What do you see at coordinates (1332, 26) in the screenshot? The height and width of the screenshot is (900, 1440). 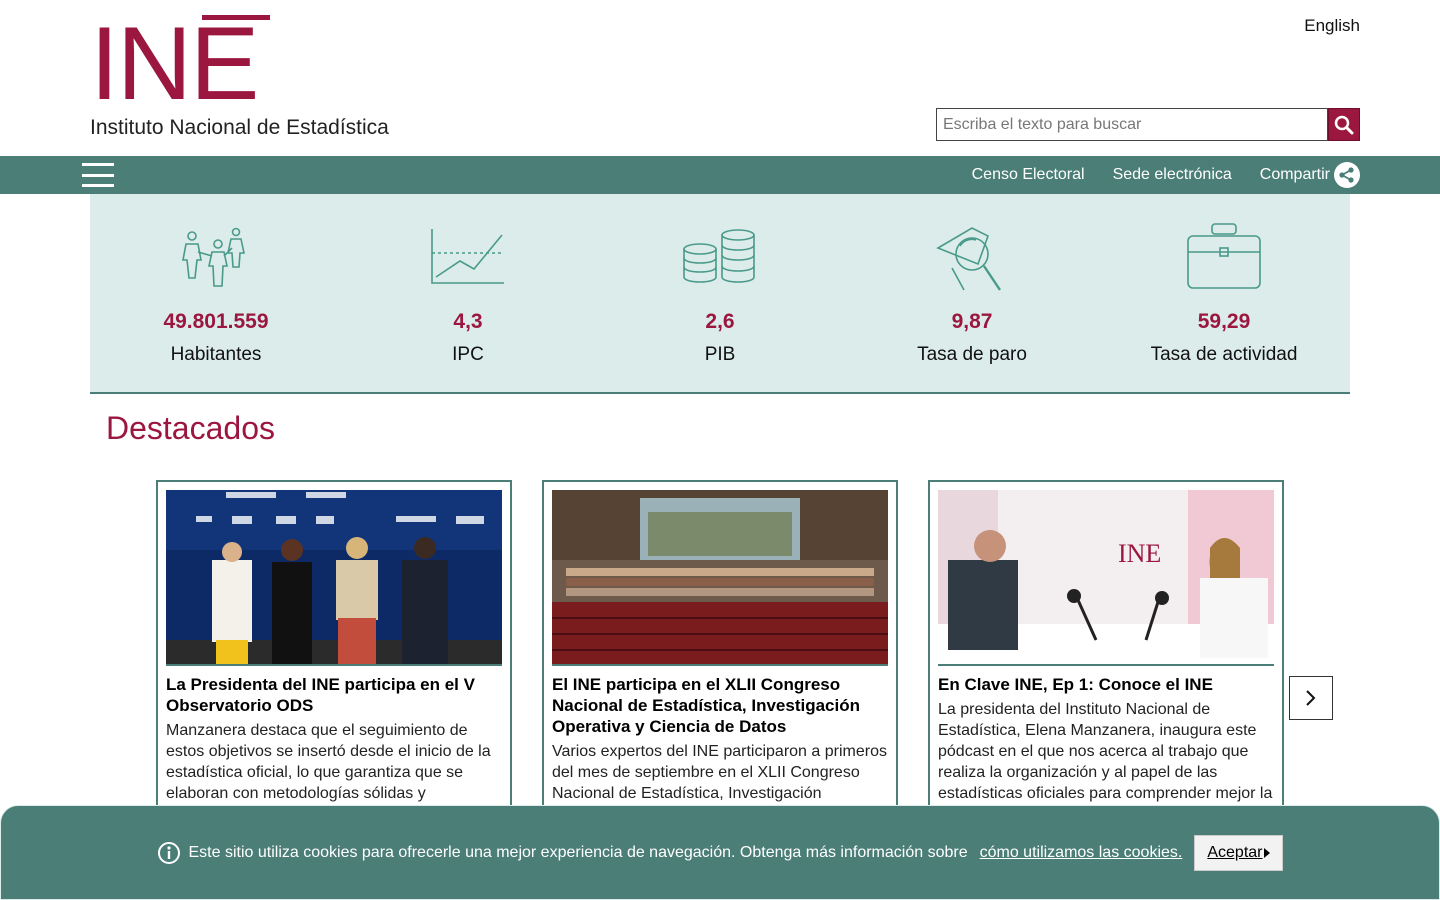 I see `language-link: English` at bounding box center [1332, 26].